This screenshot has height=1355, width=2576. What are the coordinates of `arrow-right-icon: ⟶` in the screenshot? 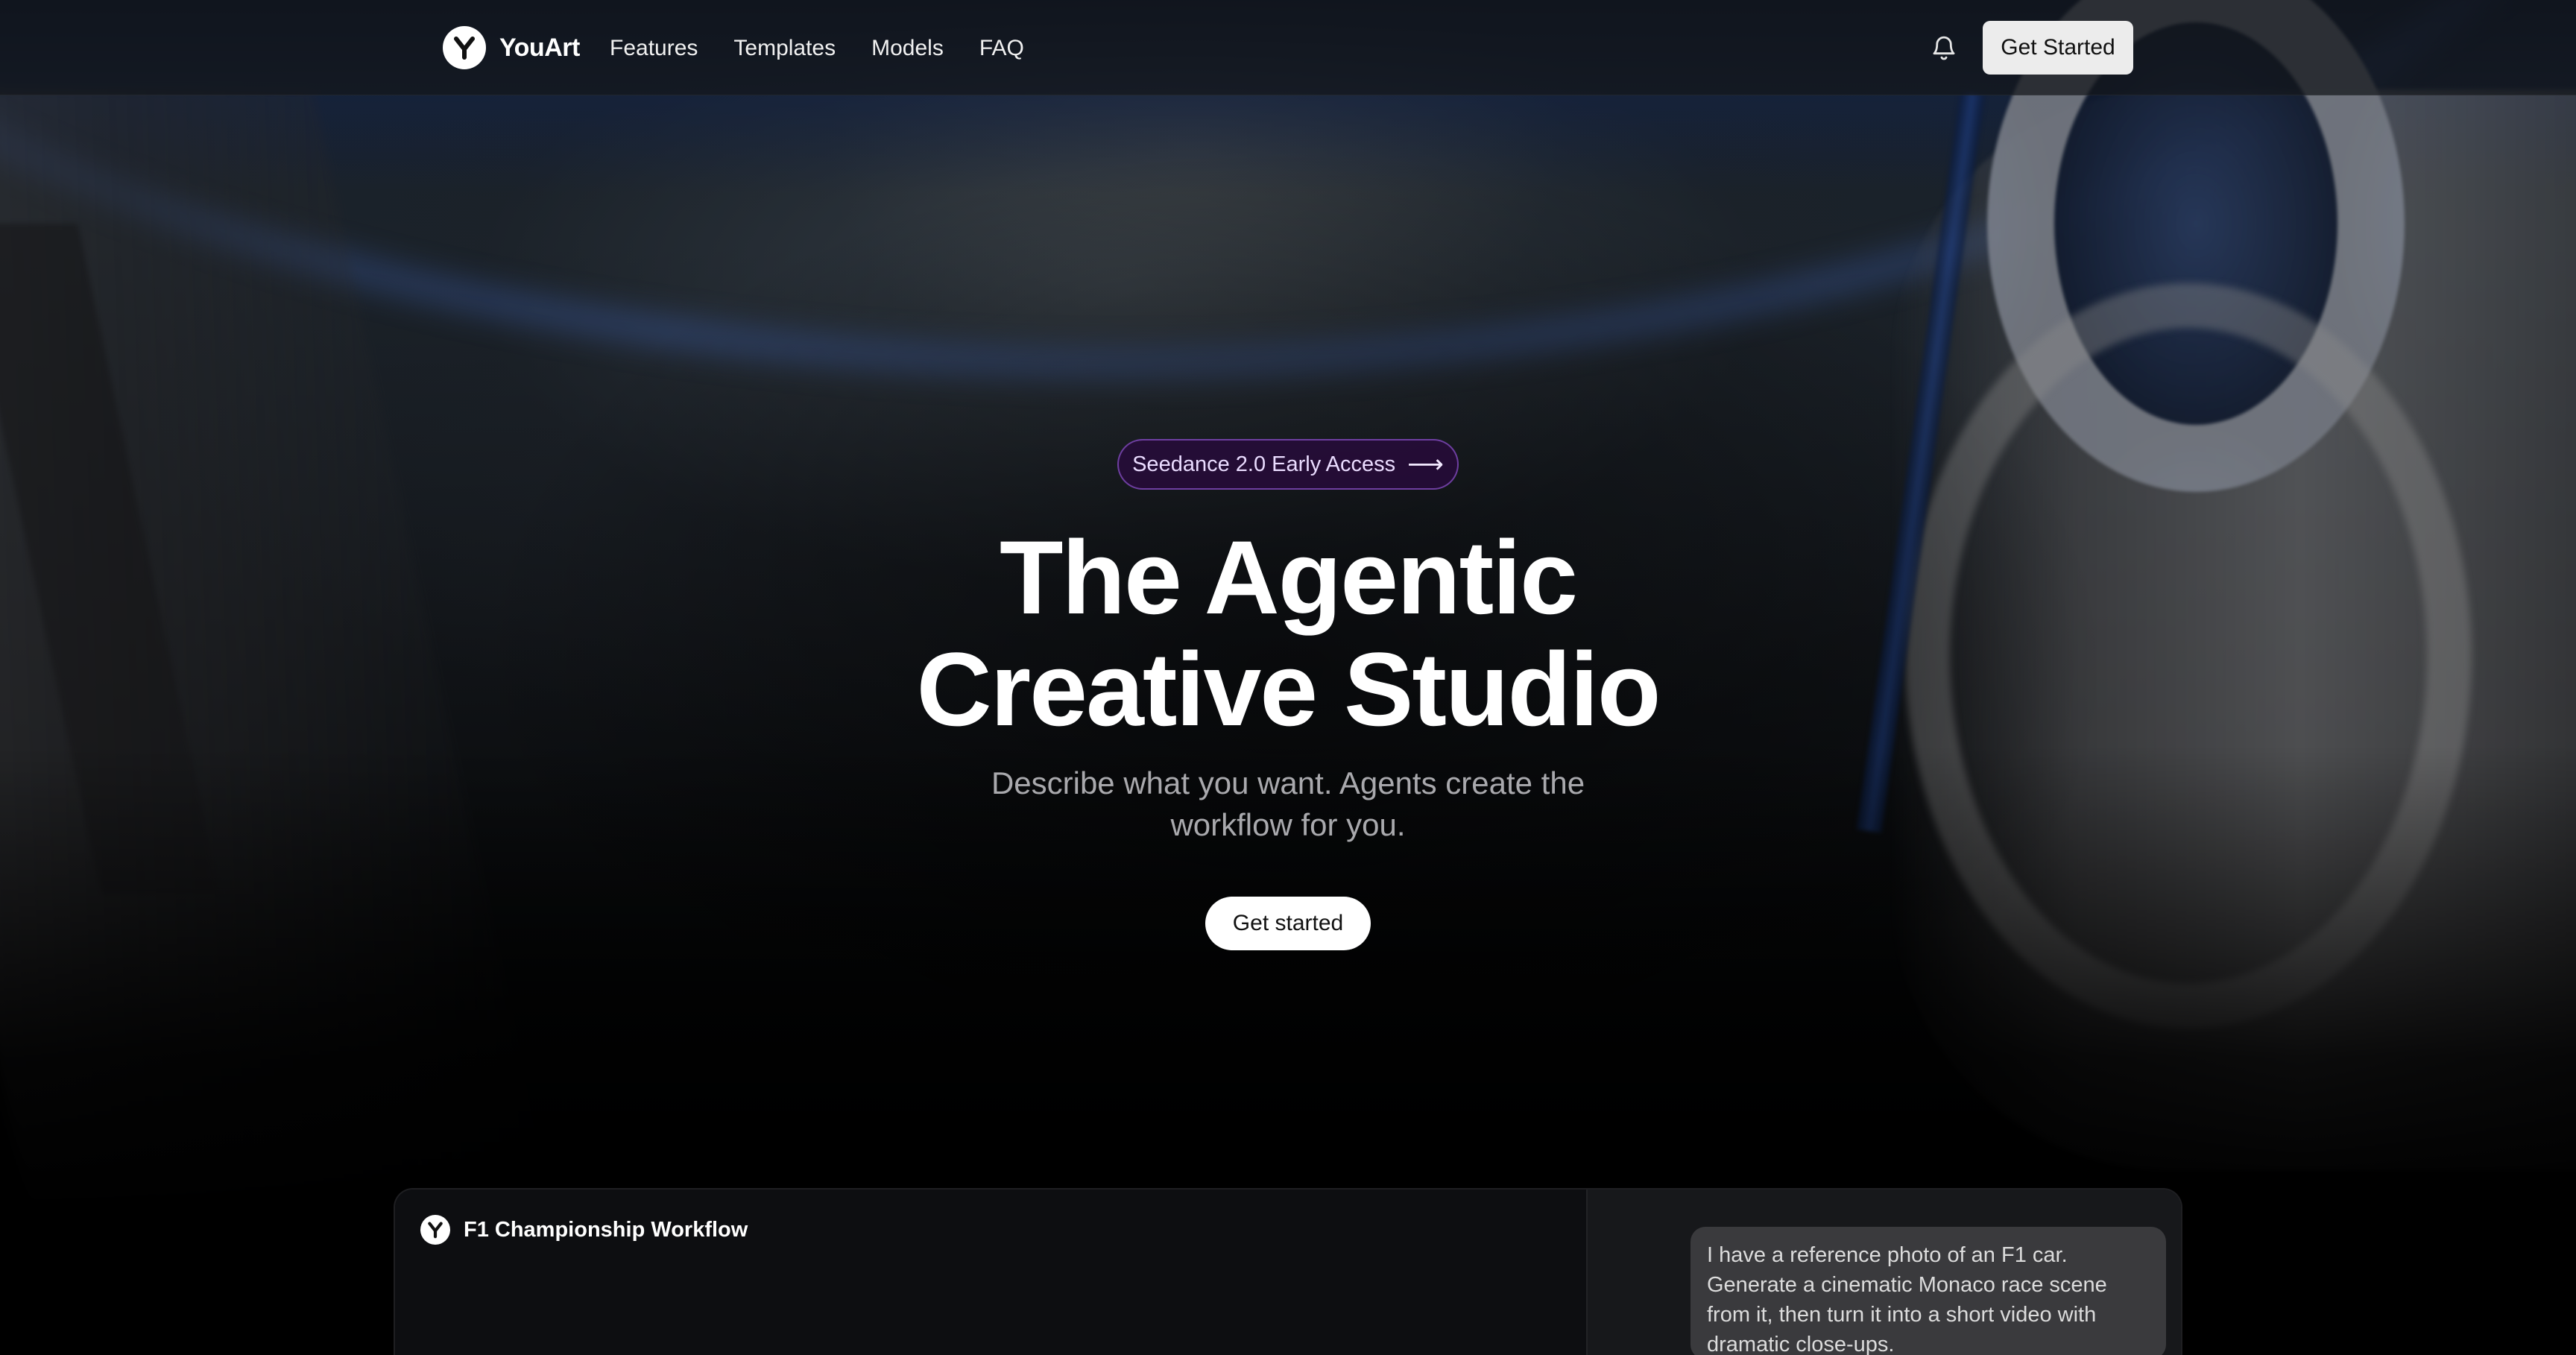 It's located at (1425, 464).